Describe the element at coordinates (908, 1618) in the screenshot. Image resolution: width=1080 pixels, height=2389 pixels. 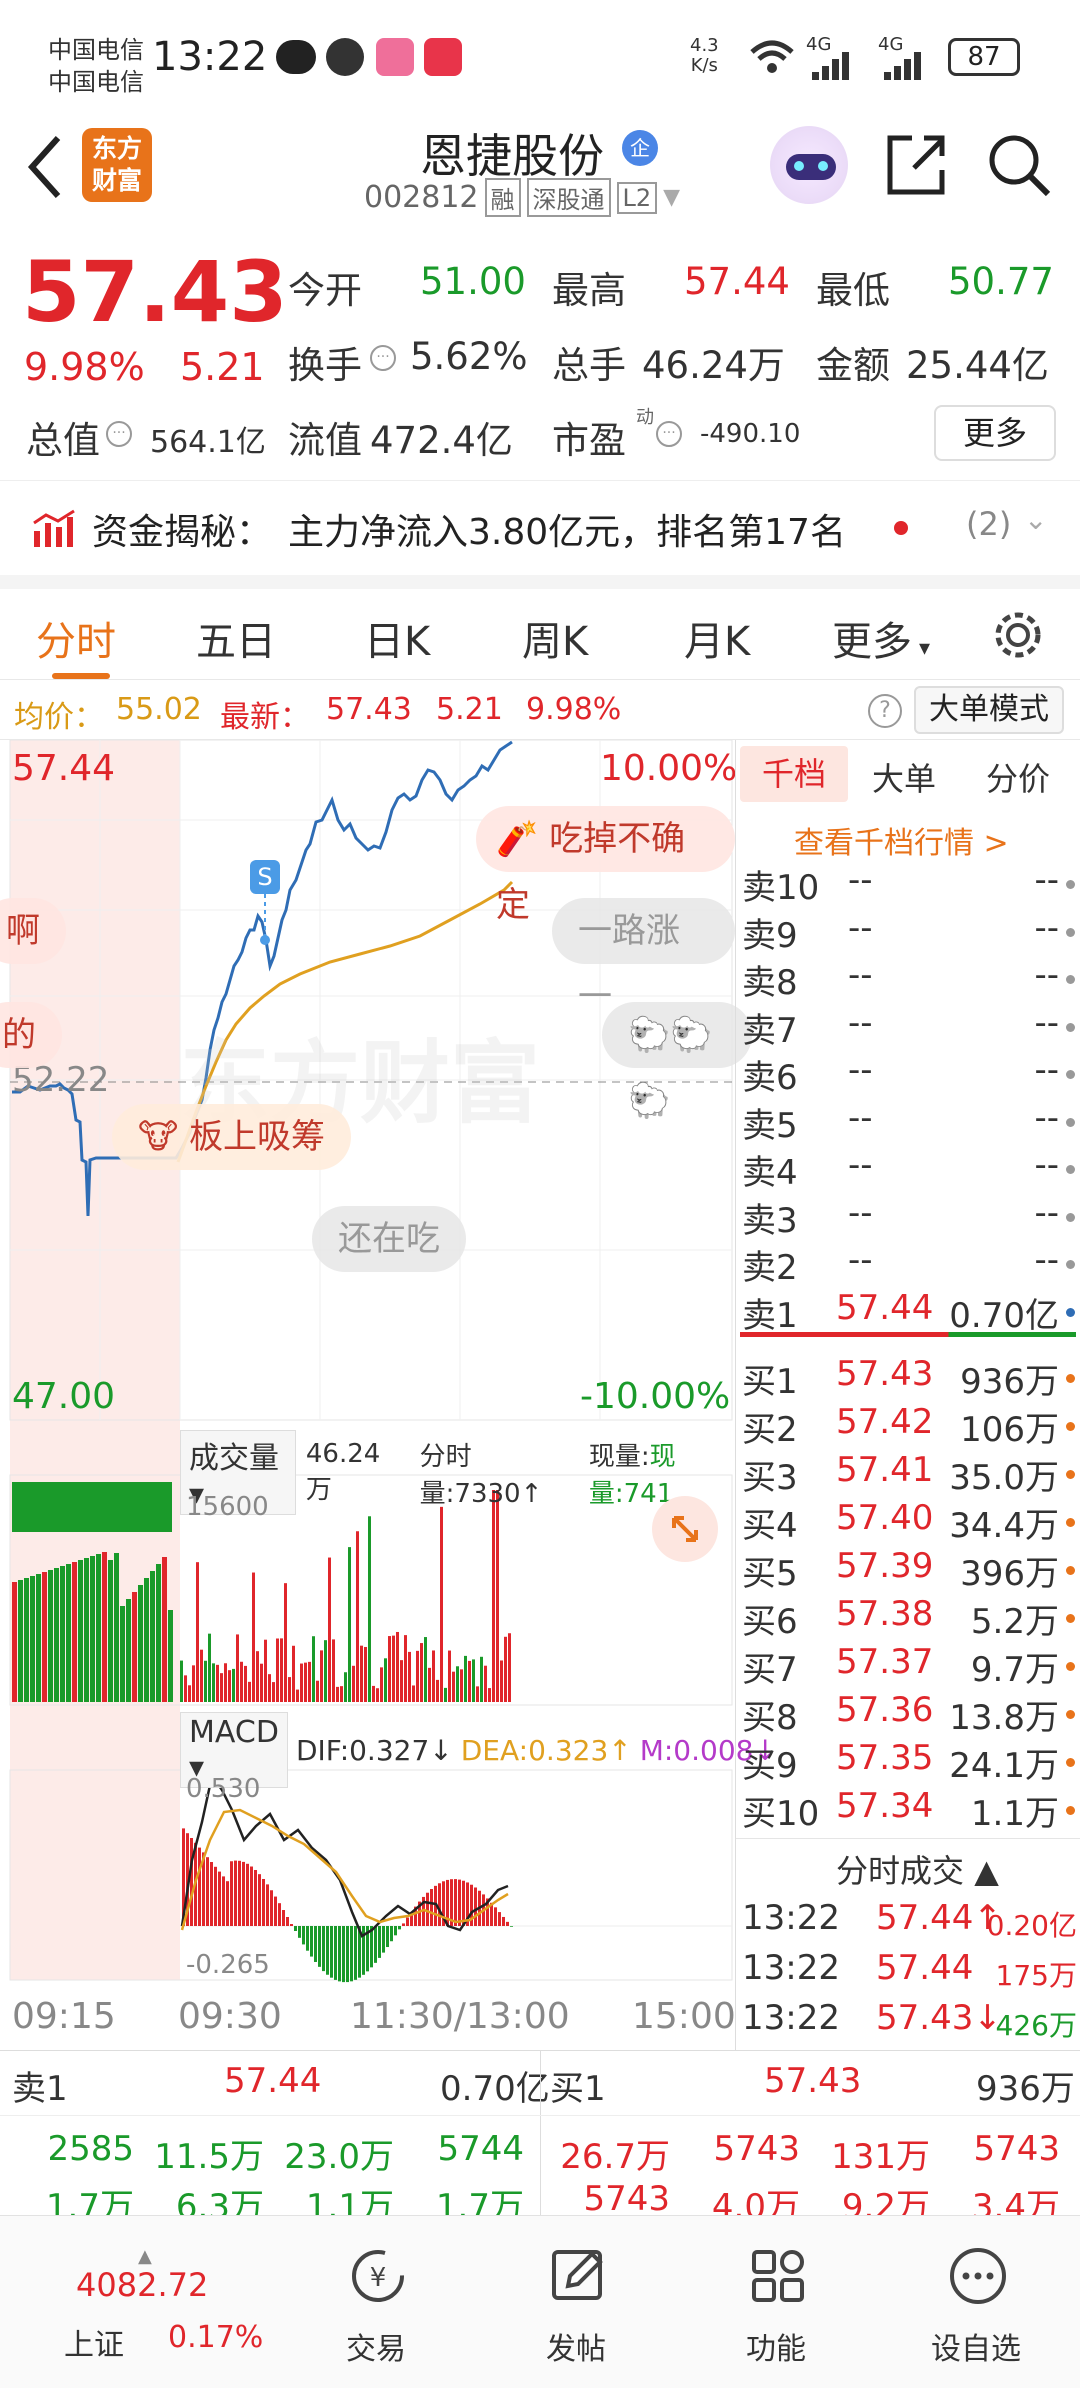
I see `bid-level-row: 买6 57.38 5.2万` at that location.